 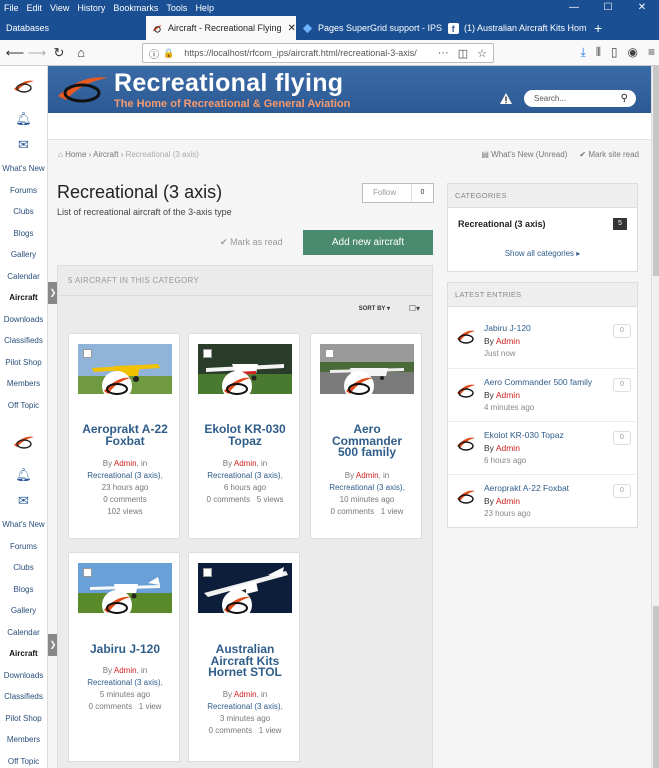 I want to click on close-tab-icon: ✕, so click(x=289, y=28).